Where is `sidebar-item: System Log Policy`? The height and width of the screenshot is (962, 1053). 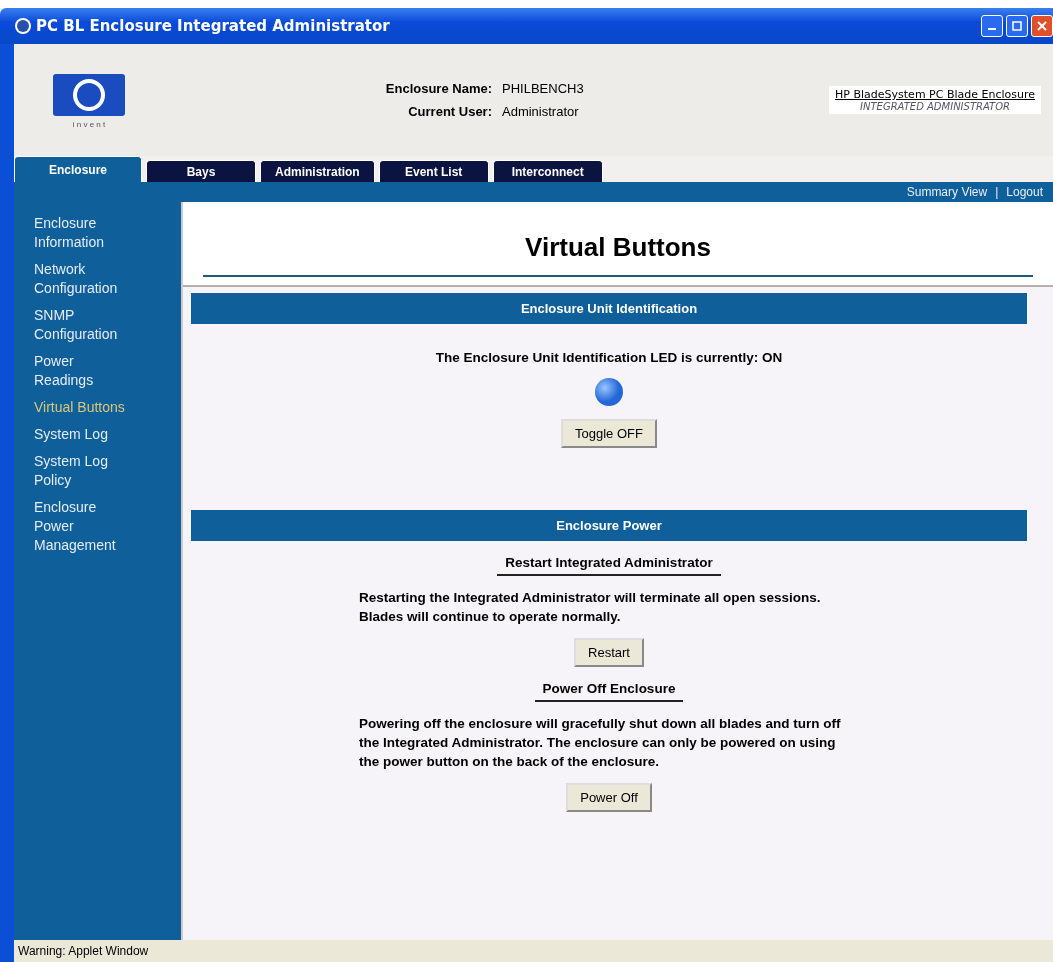
sidebar-item: System Log Policy is located at coordinates (84, 471).